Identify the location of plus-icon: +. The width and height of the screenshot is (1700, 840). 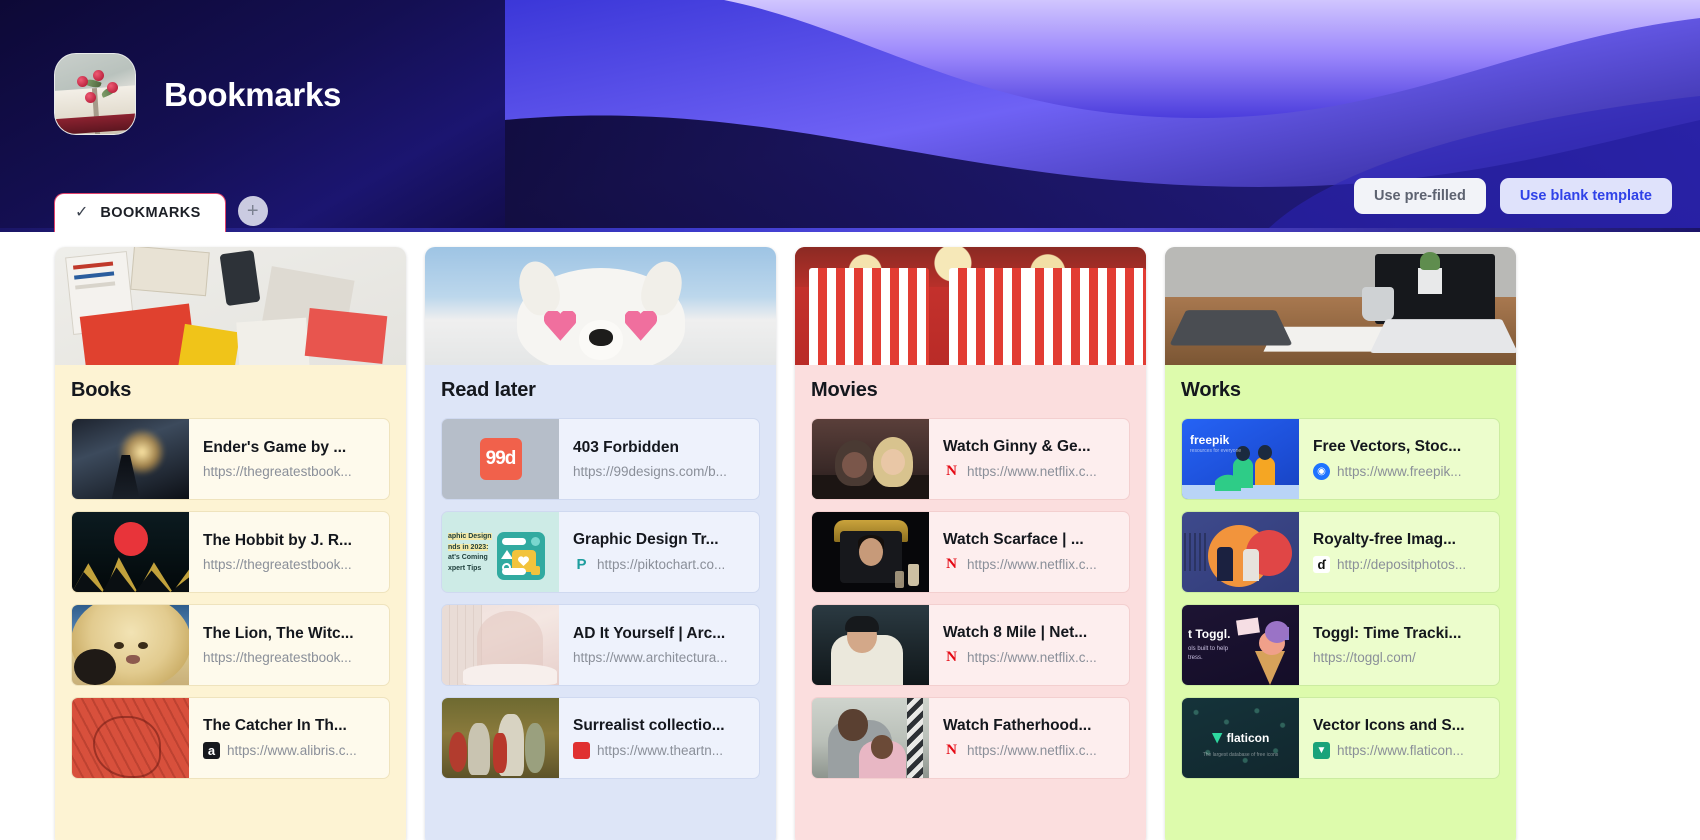
(252, 211).